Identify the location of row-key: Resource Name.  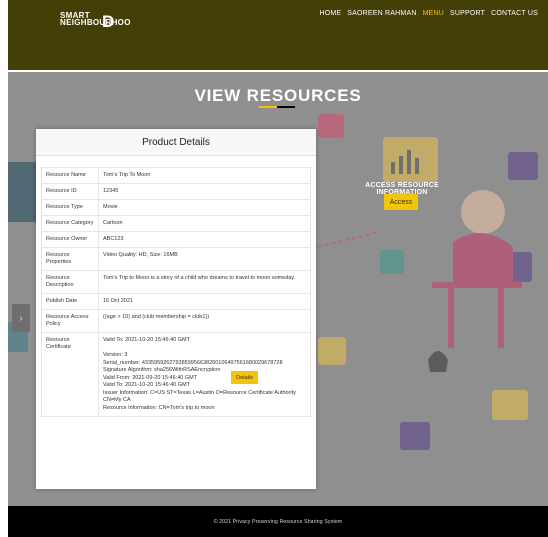
(70, 175).